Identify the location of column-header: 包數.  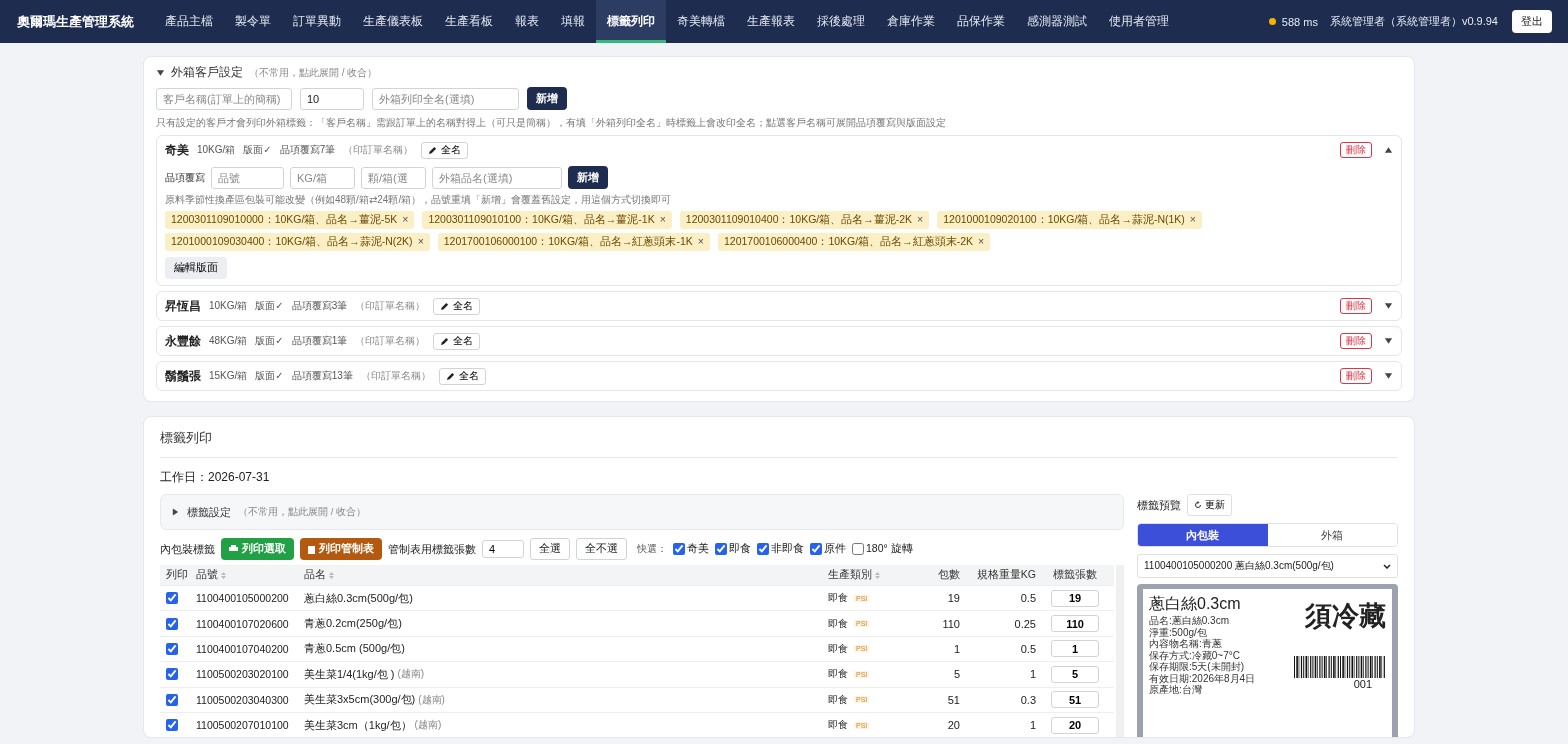
(949, 575).